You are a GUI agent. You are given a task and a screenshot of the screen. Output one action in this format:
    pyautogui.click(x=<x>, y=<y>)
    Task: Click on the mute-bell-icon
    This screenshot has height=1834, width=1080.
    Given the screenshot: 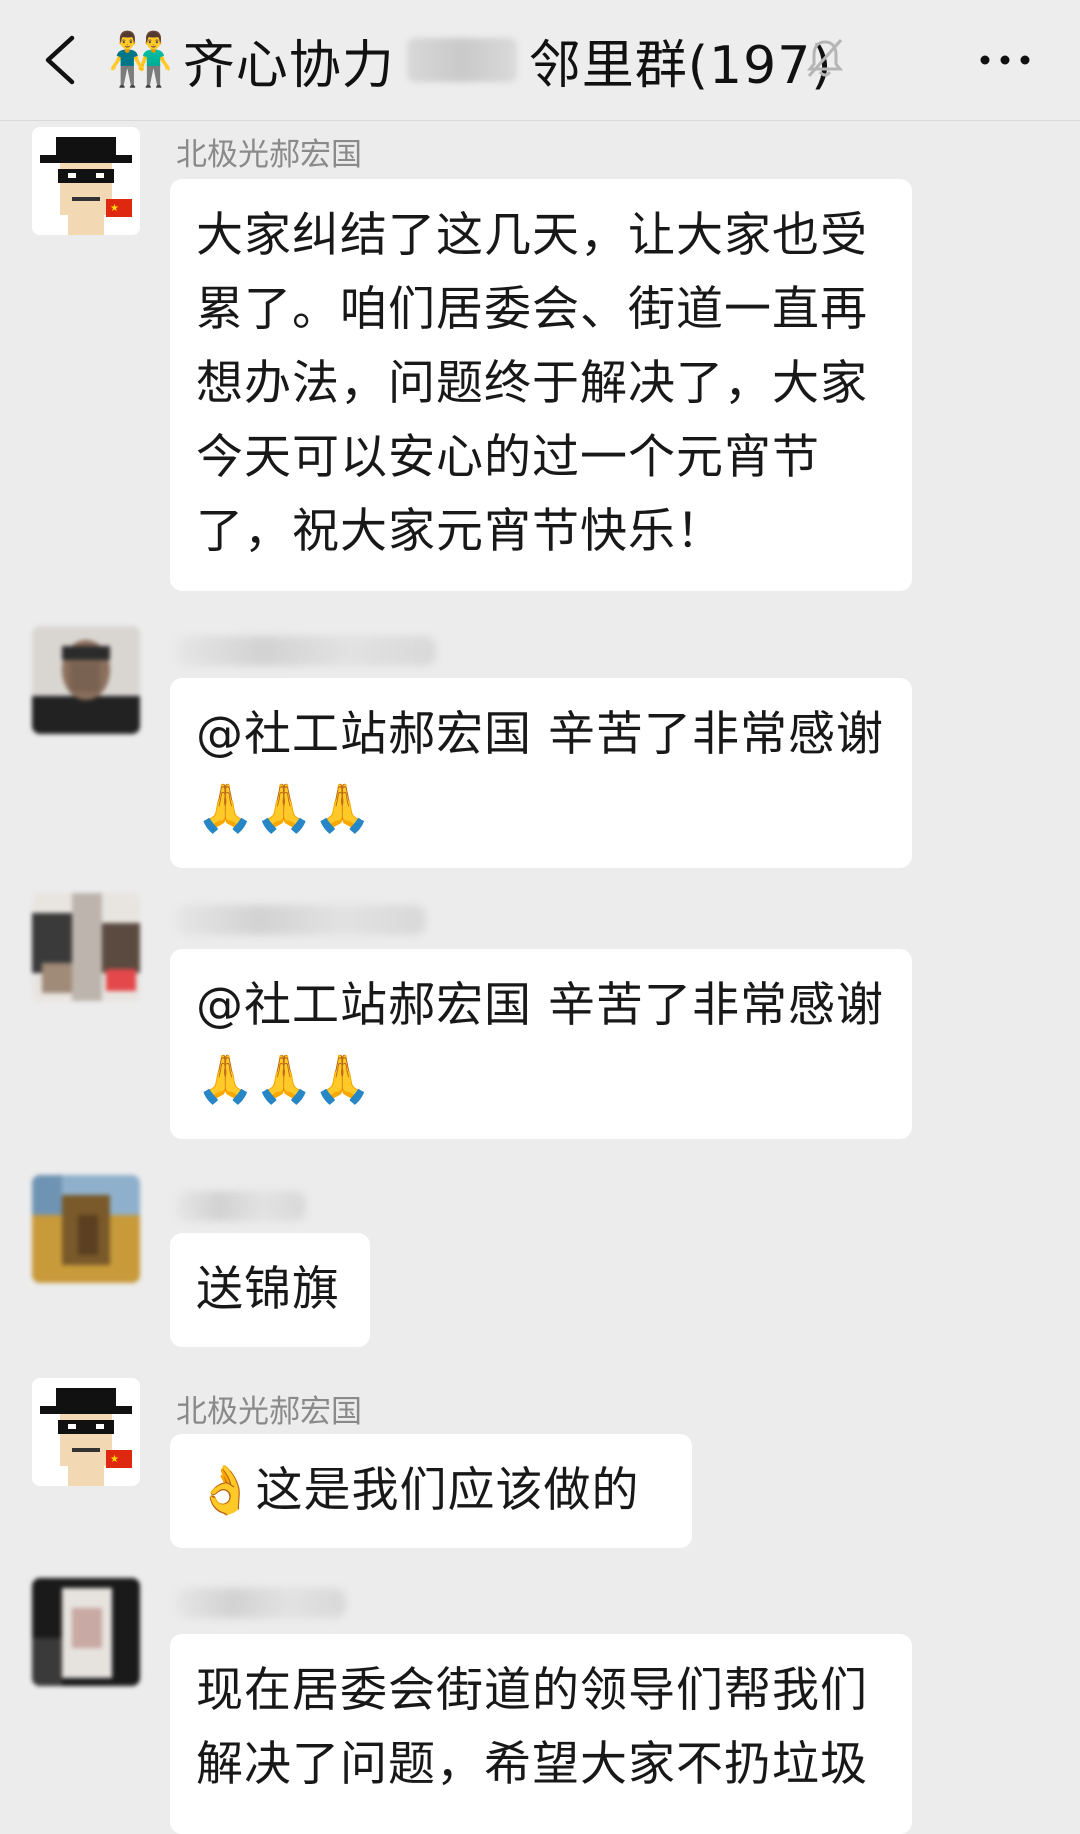 What is the action you would take?
    pyautogui.click(x=825, y=58)
    